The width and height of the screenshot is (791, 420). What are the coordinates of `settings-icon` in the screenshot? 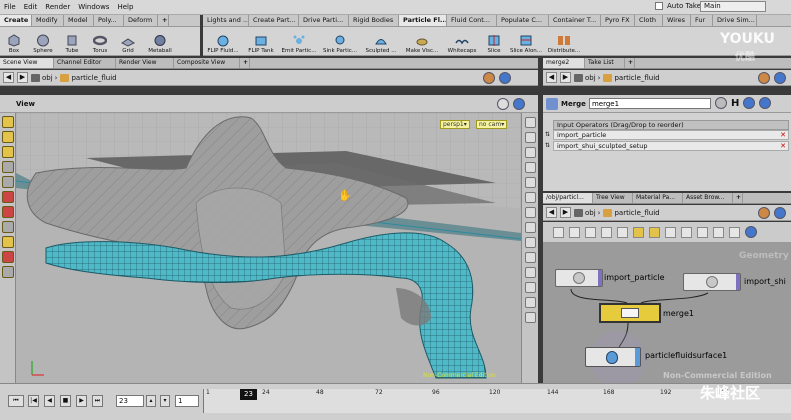 It's located at (530, 317).